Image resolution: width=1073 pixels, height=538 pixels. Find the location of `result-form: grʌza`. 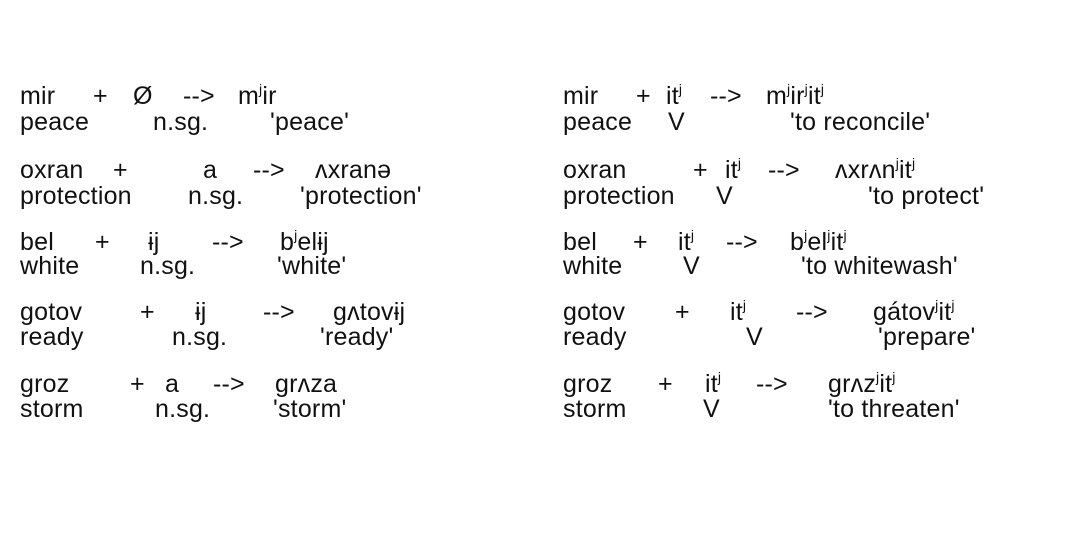

result-form: grʌza is located at coordinates (306, 384).